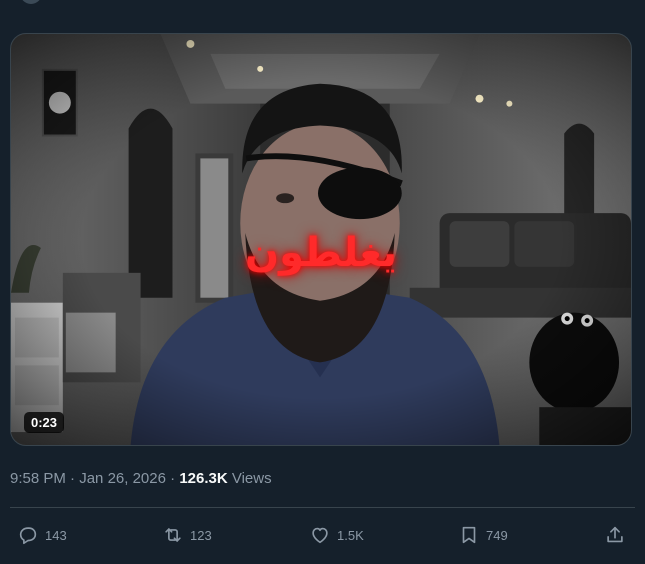 This screenshot has height=564, width=645. I want to click on heart-icon, so click(320, 535).